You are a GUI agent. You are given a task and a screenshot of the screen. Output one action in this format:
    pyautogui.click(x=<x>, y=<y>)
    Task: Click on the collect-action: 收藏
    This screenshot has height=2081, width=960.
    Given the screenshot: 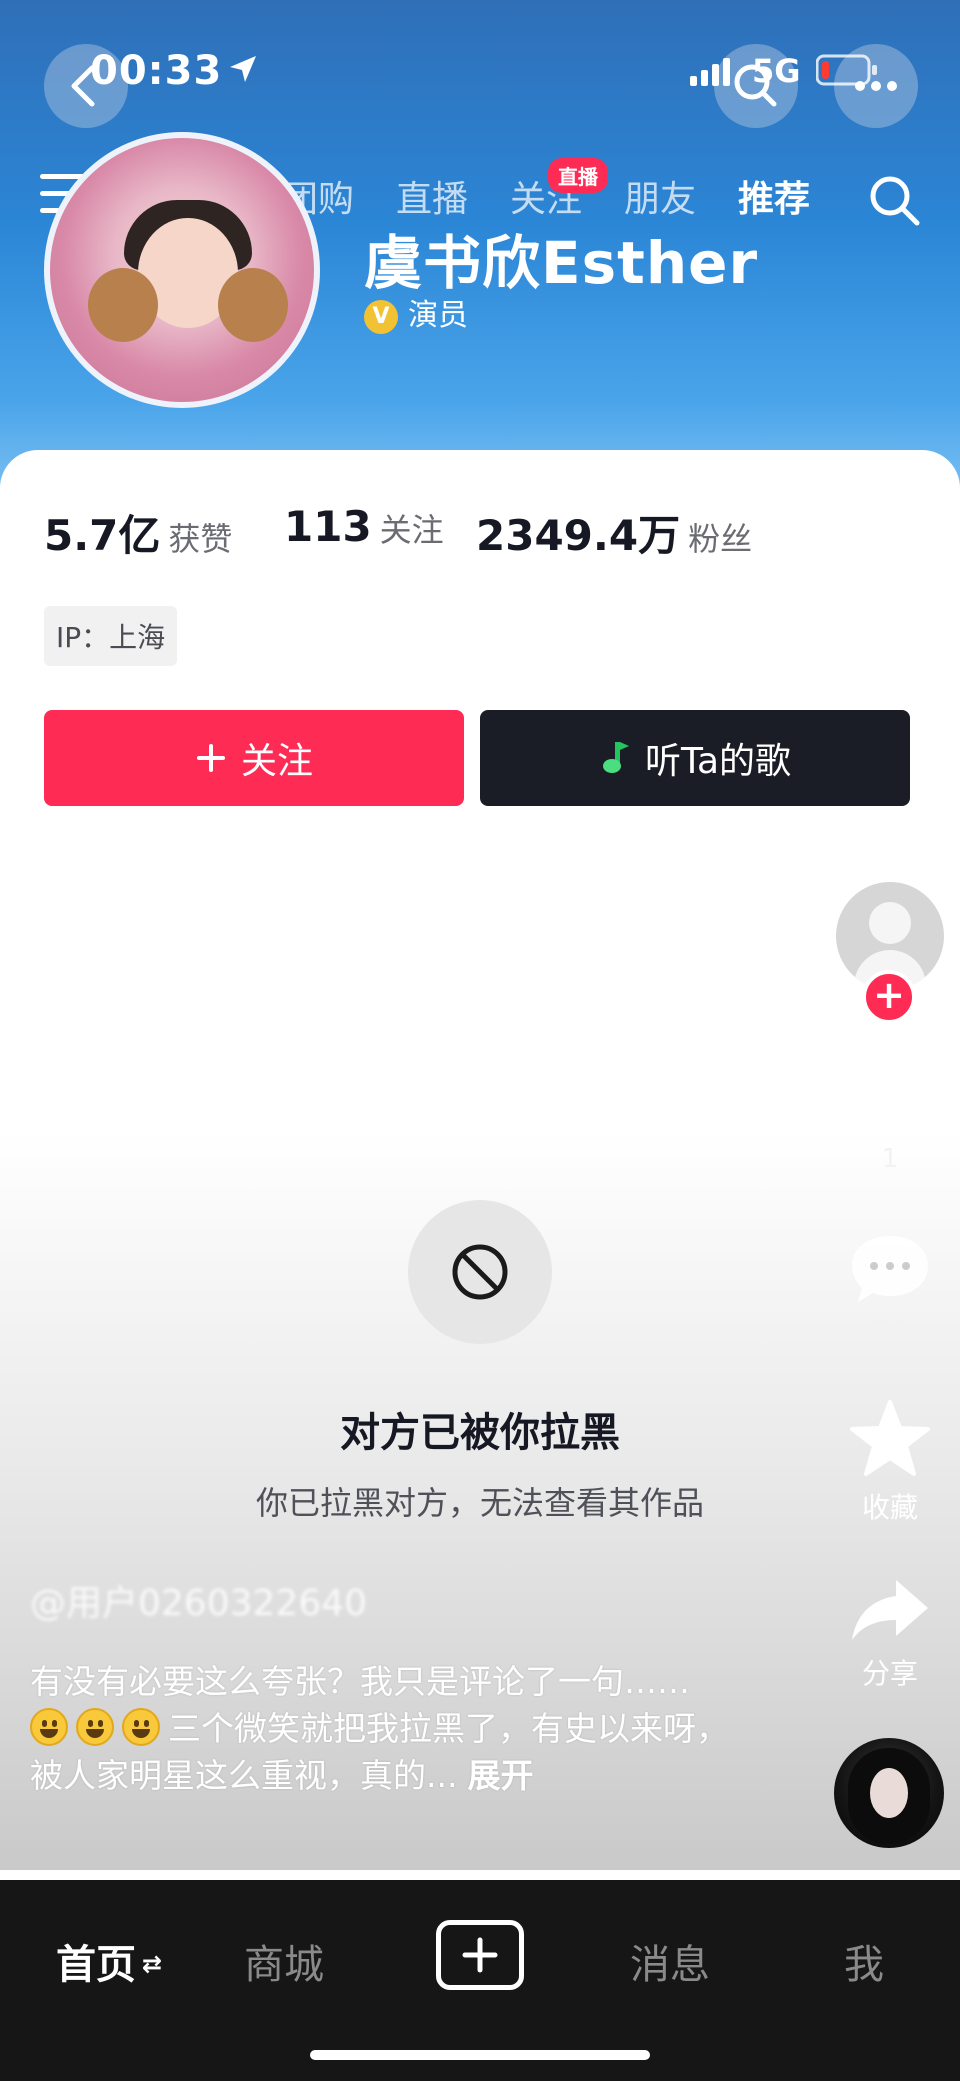 What is the action you would take?
    pyautogui.click(x=890, y=1462)
    